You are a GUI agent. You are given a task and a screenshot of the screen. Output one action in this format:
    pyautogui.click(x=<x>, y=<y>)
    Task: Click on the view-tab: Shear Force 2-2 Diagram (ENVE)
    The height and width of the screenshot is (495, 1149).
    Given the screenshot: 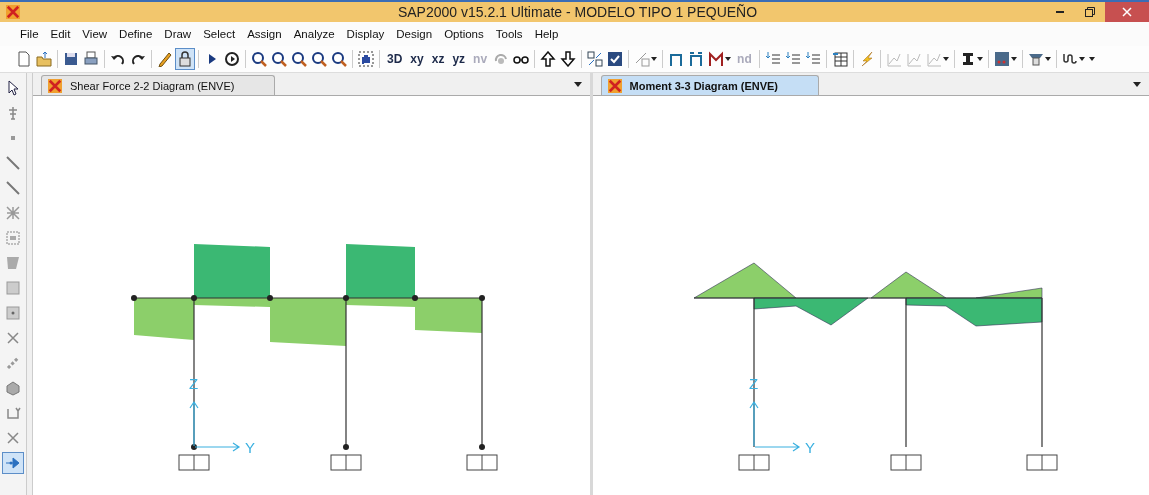 What is the action you would take?
    pyautogui.click(x=158, y=85)
    